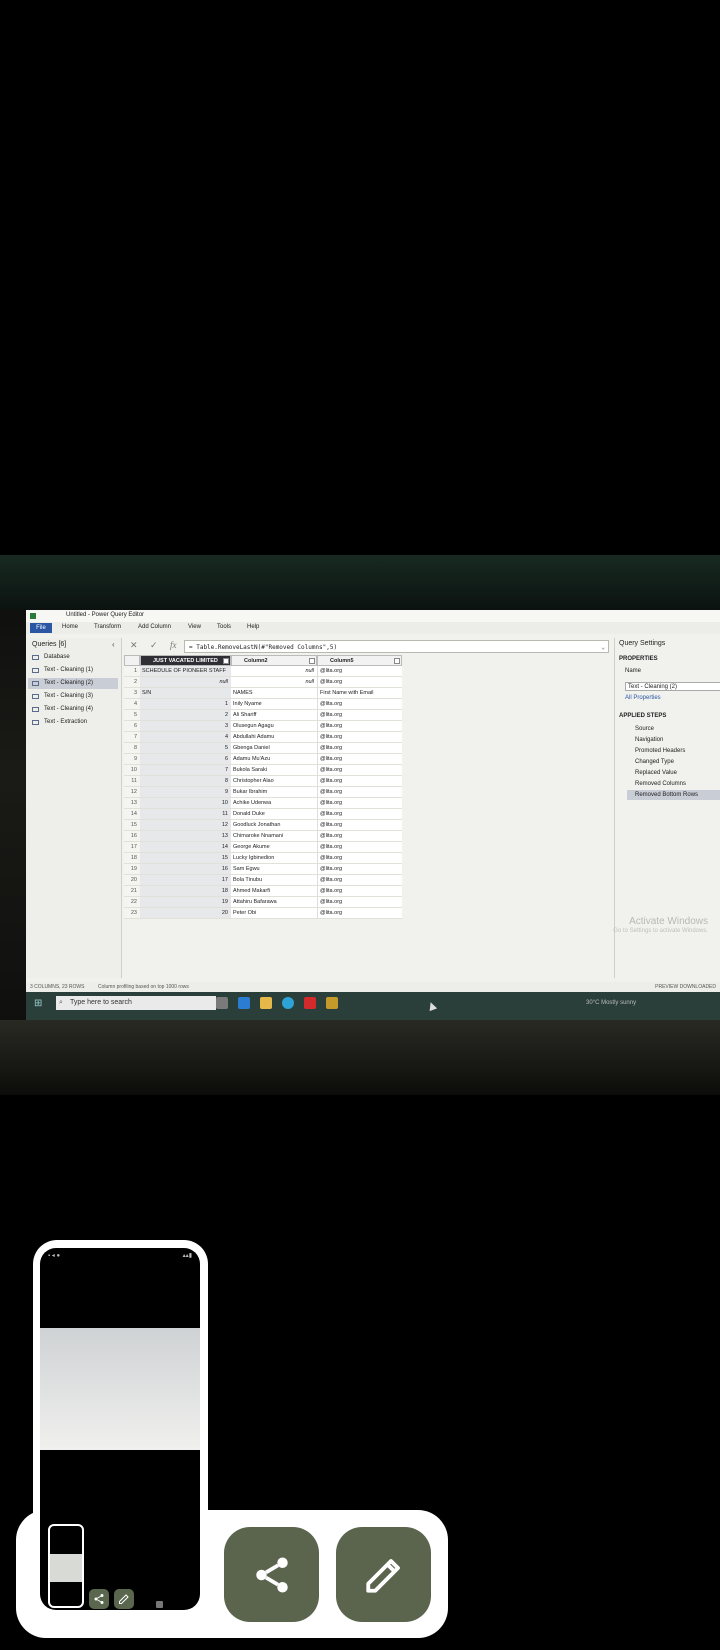  What do you see at coordinates (124, 1599) in the screenshot?
I see `mini-edit-button` at bounding box center [124, 1599].